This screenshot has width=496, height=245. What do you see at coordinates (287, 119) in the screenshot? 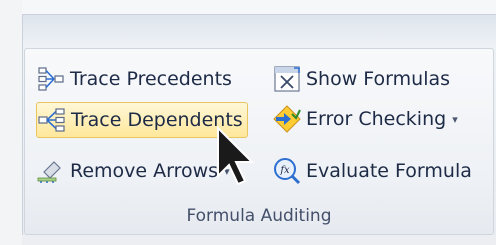
I see `error-checking-icon` at bounding box center [287, 119].